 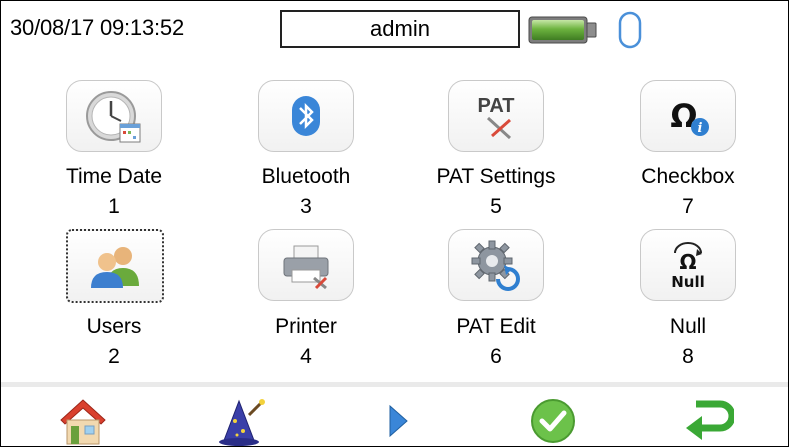 What do you see at coordinates (97, 27) in the screenshot?
I see `datetime-display: 30/08/17 09:13:52` at bounding box center [97, 27].